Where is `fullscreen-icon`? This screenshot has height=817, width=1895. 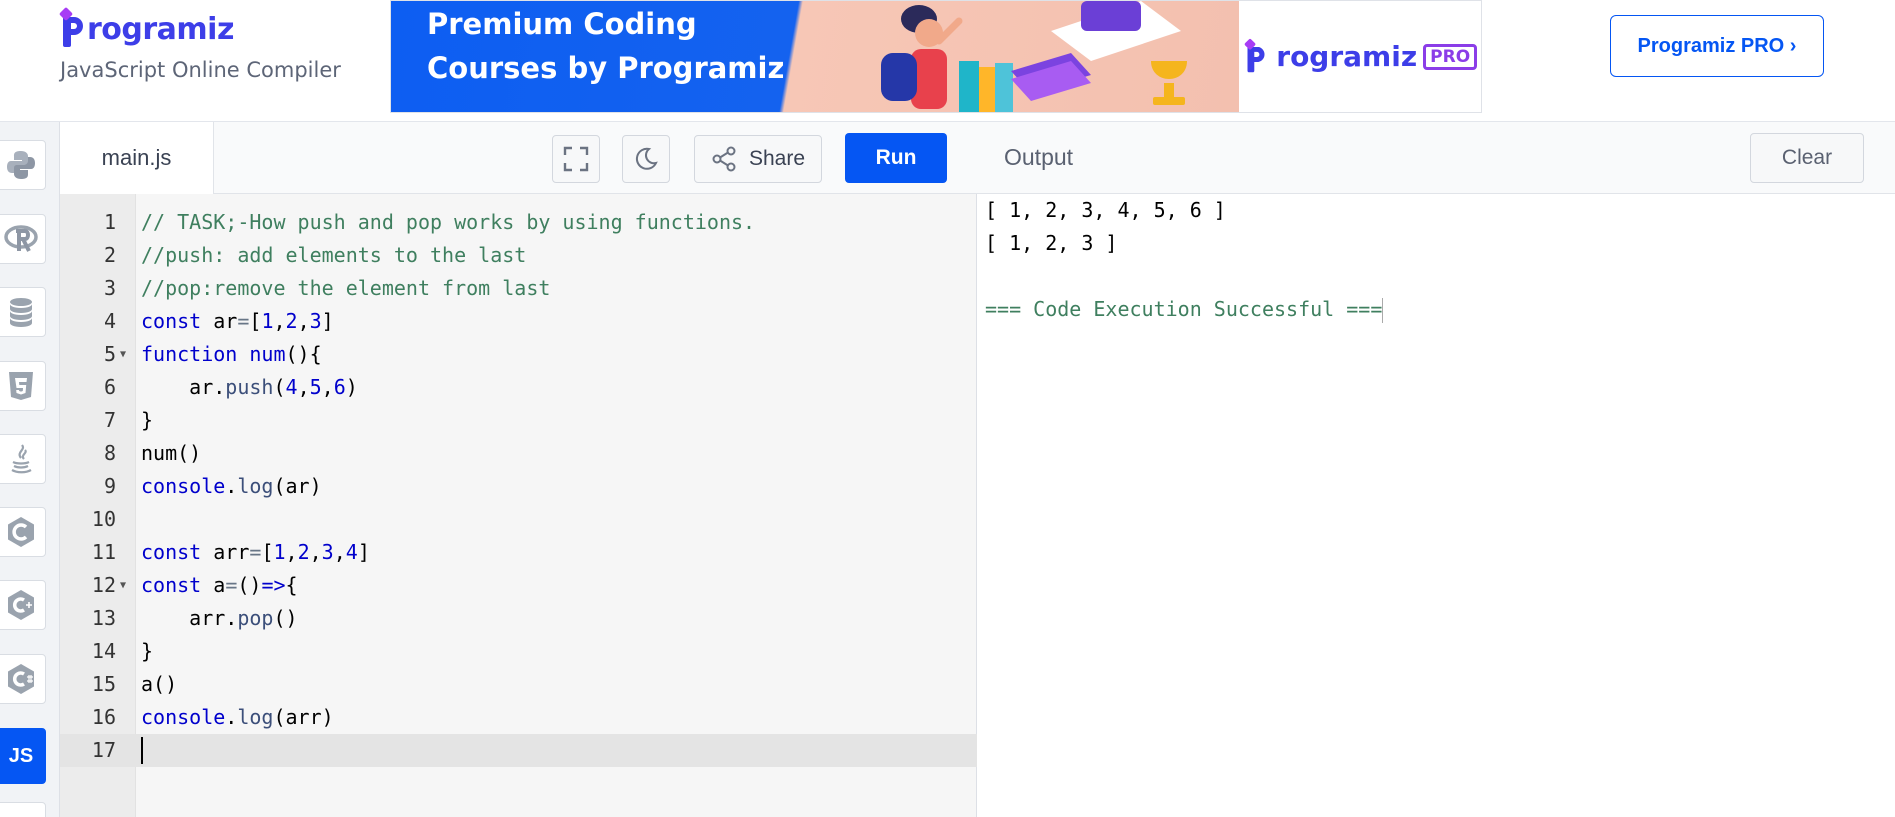
fullscreen-icon is located at coordinates (576, 159).